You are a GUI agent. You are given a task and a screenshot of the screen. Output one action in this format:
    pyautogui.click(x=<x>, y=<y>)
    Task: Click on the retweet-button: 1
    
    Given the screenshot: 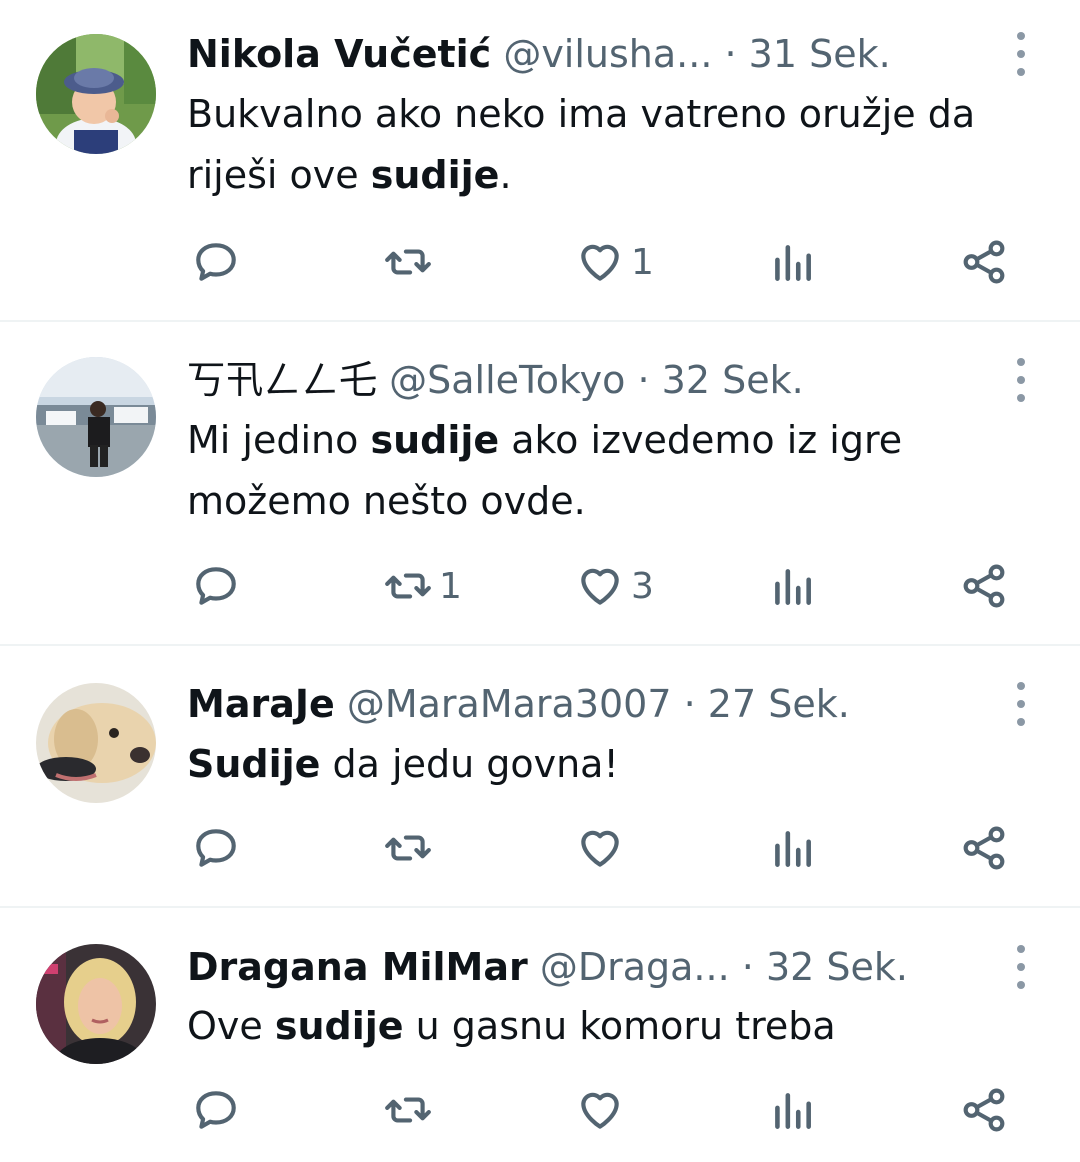 What is the action you would take?
    pyautogui.click(x=422, y=586)
    